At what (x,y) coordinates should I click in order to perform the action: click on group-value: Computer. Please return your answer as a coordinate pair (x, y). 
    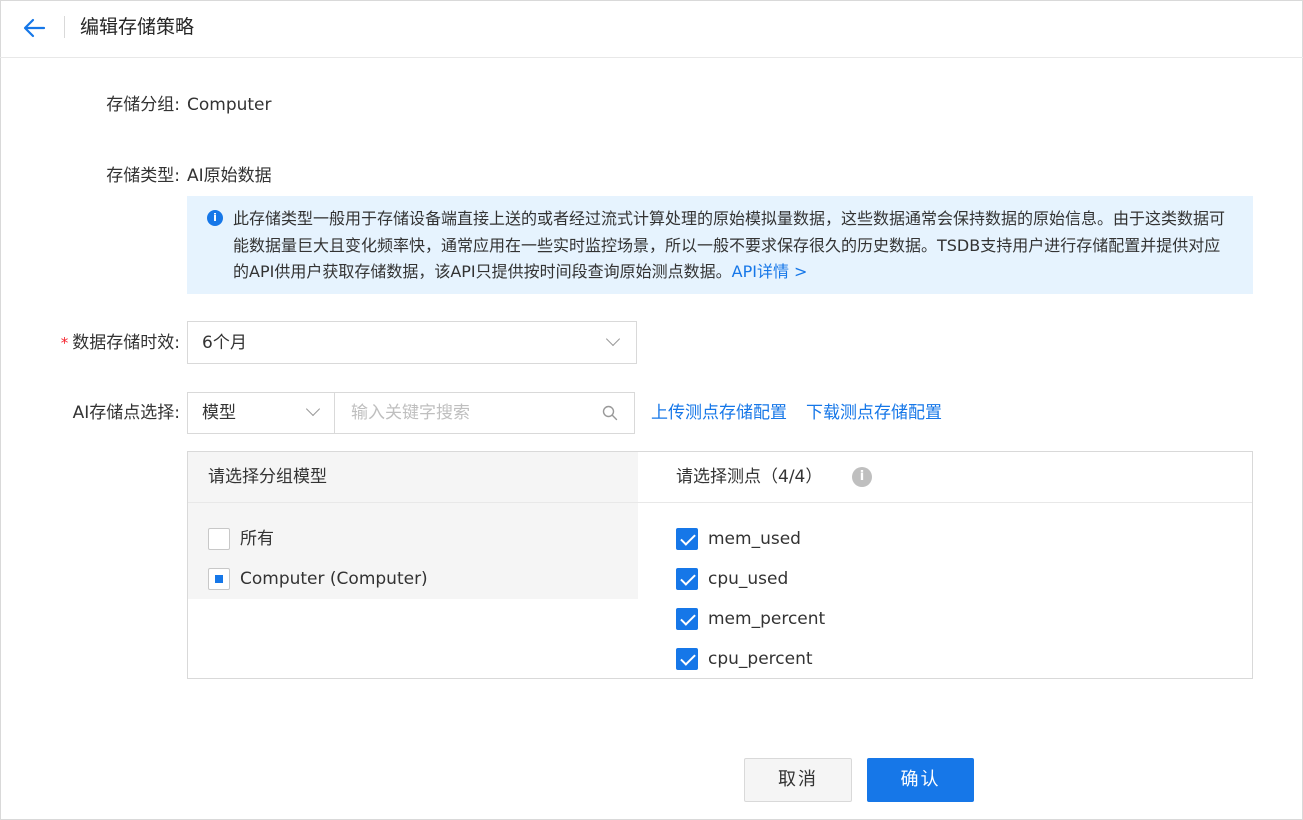
    Looking at the image, I should click on (229, 105).